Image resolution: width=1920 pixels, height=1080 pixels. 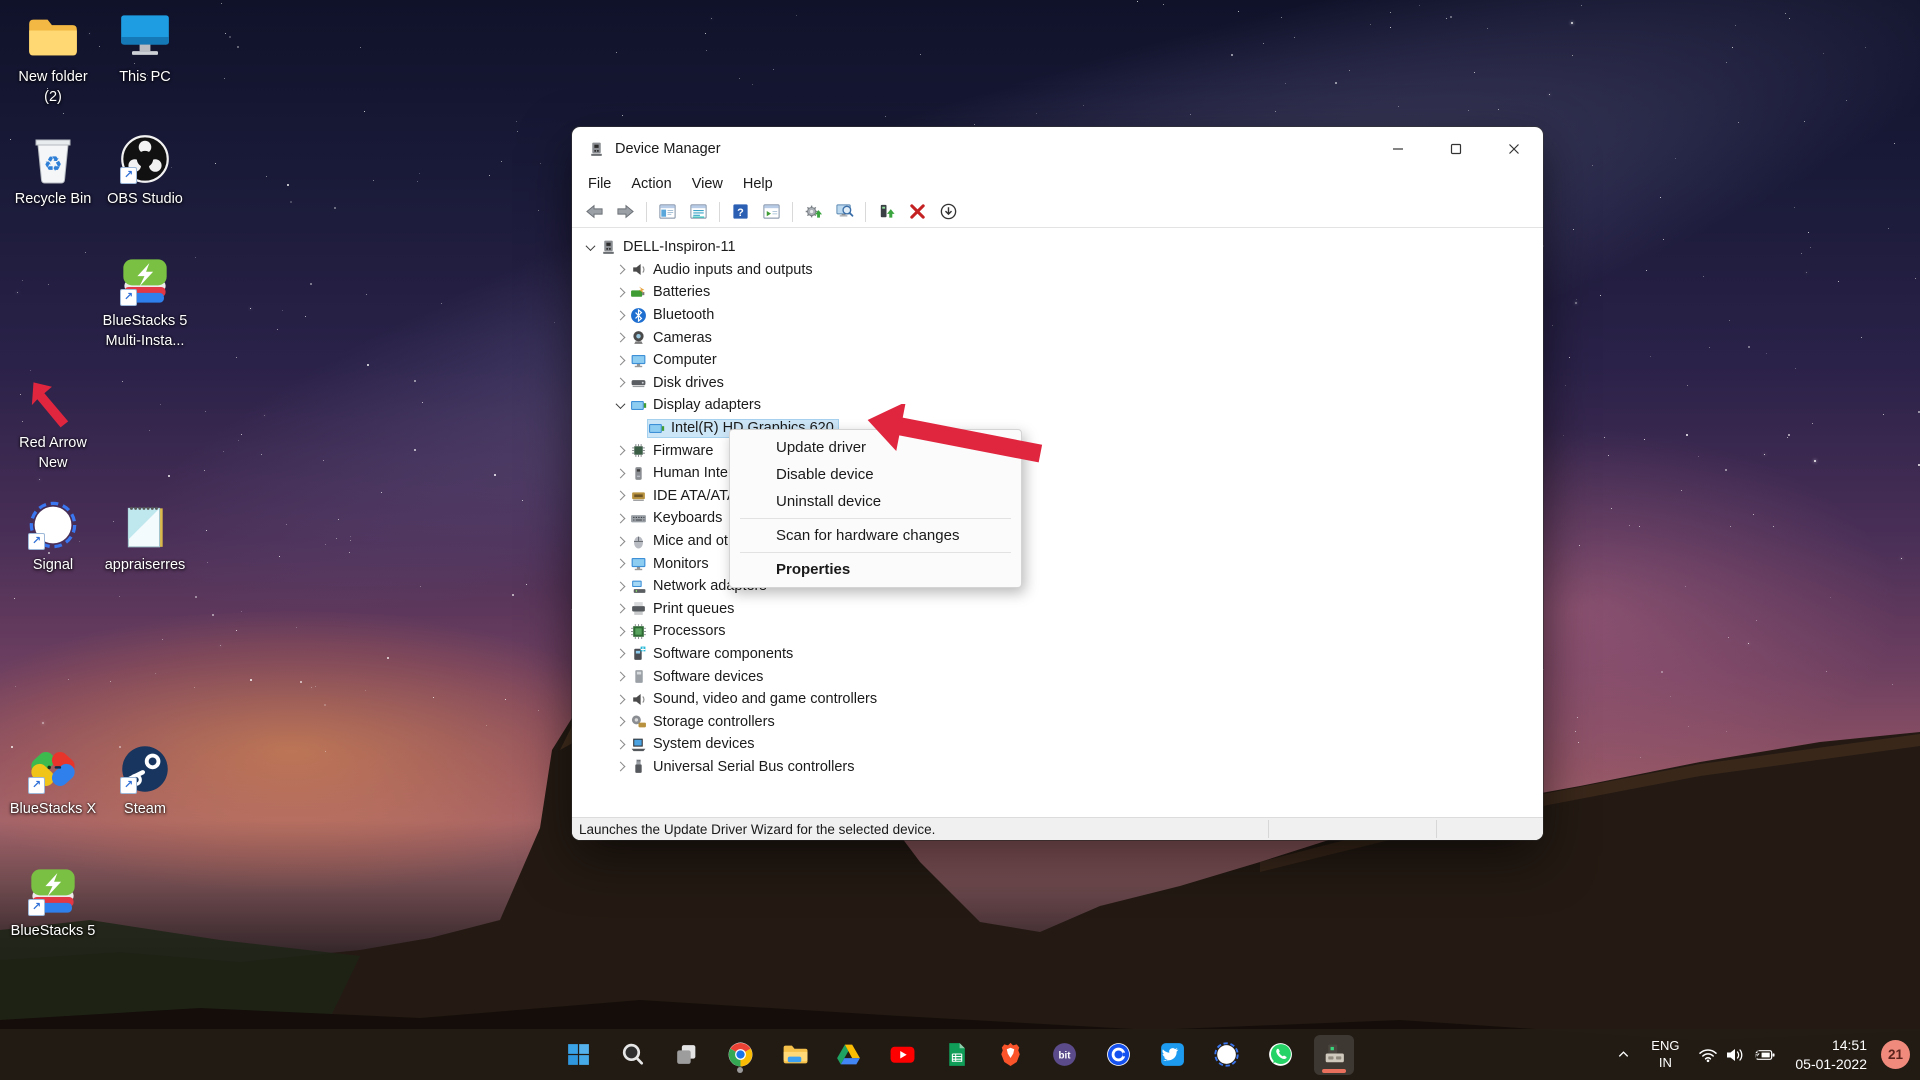 I want to click on tree-item: Computer, so click(x=1057, y=360).